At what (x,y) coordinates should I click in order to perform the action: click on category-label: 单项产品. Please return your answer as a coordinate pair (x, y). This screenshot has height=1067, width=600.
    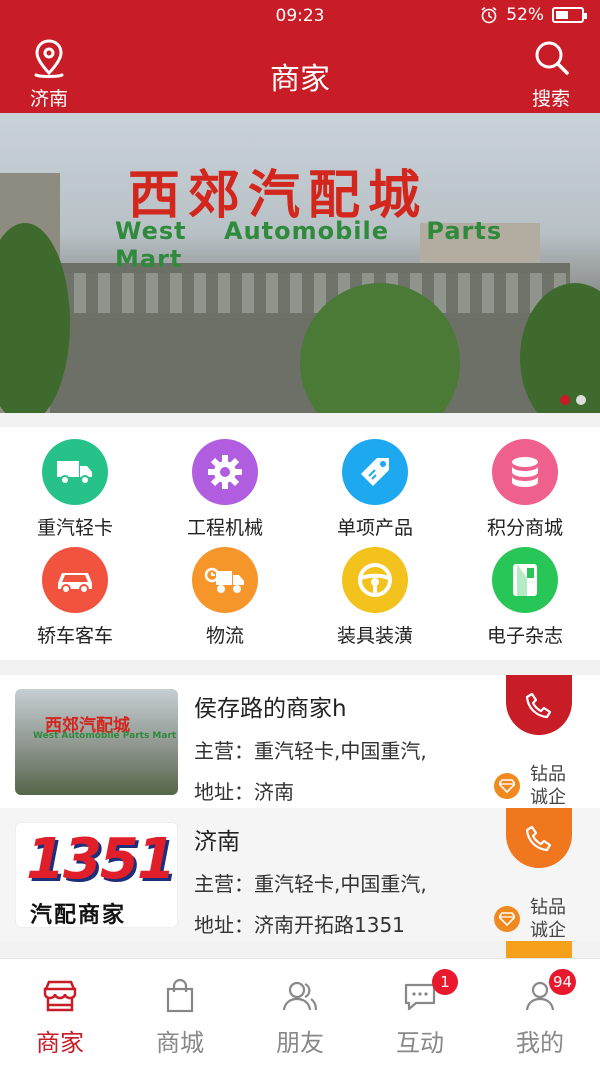
    Looking at the image, I should click on (374, 528).